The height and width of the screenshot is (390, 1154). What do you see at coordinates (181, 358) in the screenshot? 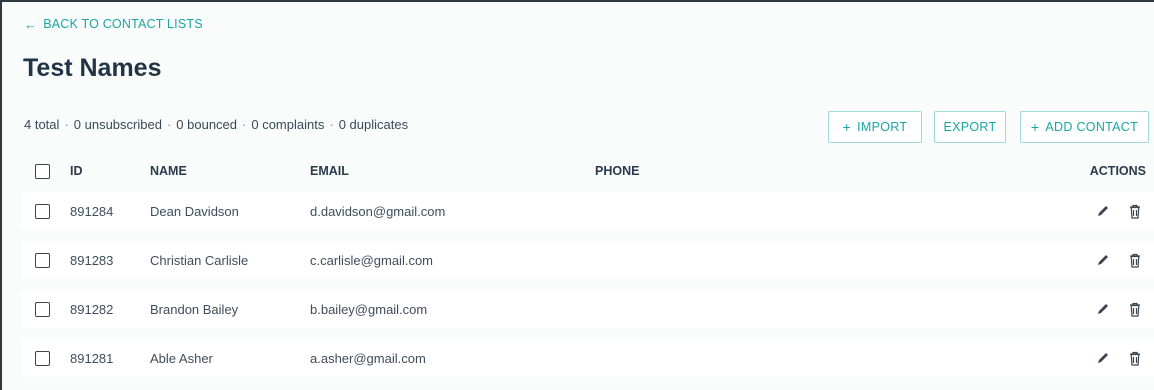
I see `cell-name: Able Asher` at bounding box center [181, 358].